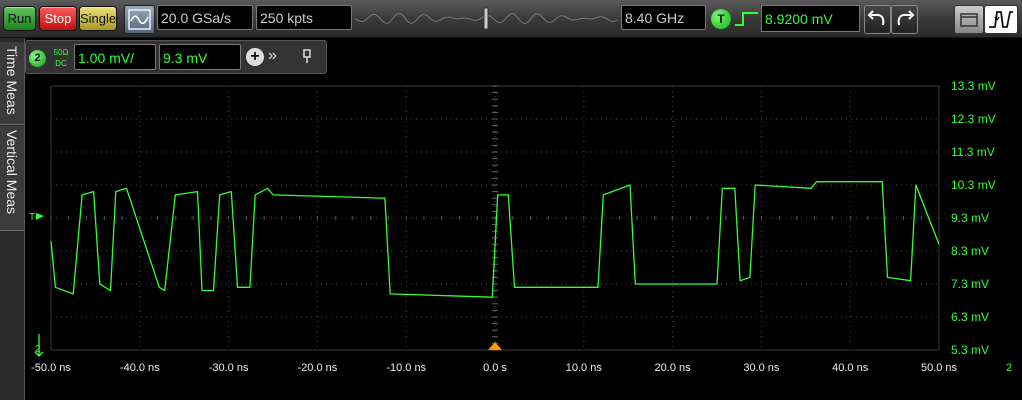 Image resolution: width=1022 pixels, height=400 pixels. What do you see at coordinates (970, 350) in the screenshot?
I see `y-tick-label: 5.3 mV` at bounding box center [970, 350].